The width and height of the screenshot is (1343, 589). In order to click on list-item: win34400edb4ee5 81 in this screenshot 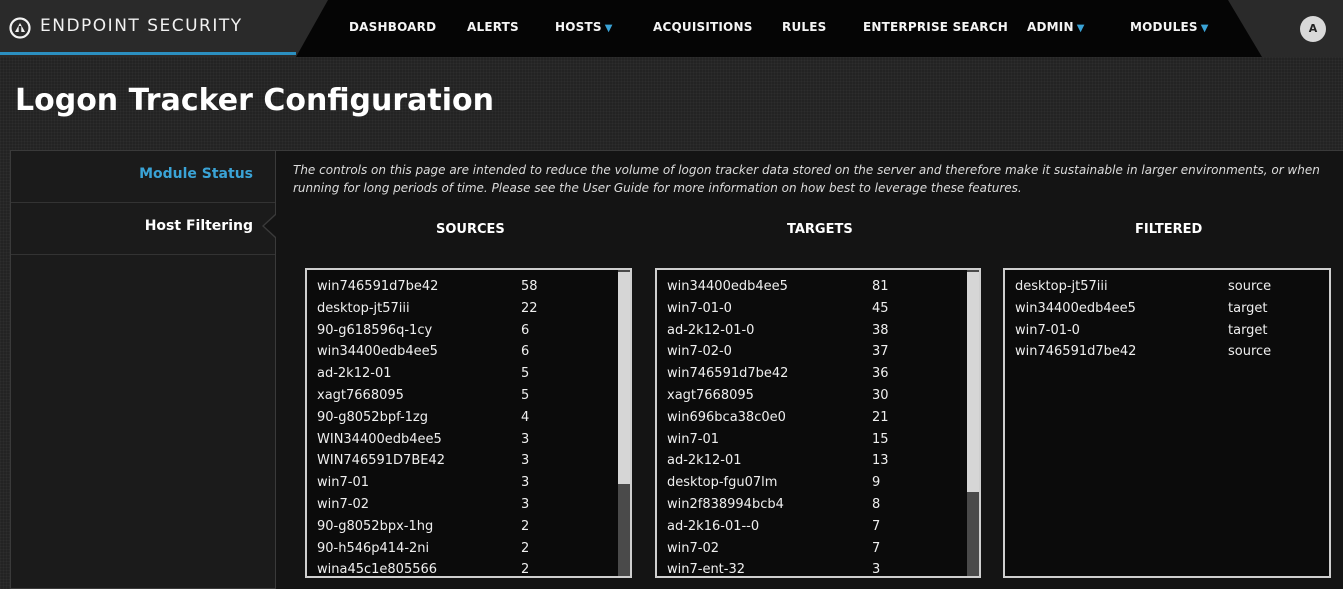, I will do `click(817, 290)`.